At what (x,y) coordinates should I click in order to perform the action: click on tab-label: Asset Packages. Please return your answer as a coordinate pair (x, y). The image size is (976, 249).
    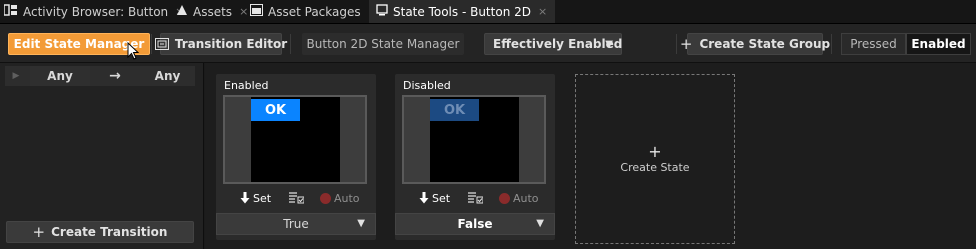
    Looking at the image, I should click on (314, 11).